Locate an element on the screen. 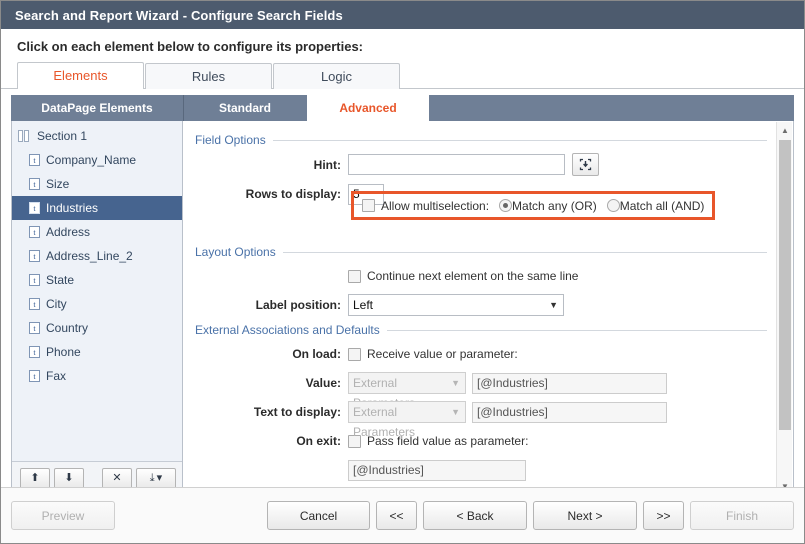 This screenshot has width=805, height=544. list-item-fax: t Fax is located at coordinates (97, 376).